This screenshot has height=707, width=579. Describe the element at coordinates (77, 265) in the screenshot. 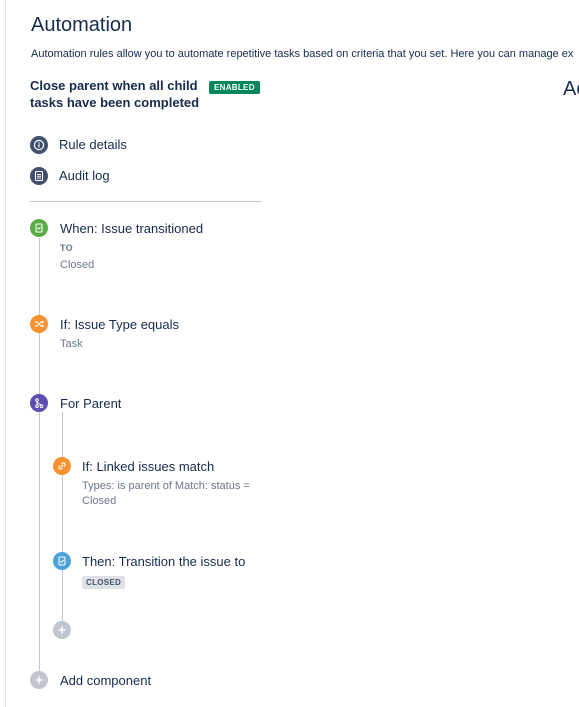

I see `trigger-field-value: Closed` at that location.